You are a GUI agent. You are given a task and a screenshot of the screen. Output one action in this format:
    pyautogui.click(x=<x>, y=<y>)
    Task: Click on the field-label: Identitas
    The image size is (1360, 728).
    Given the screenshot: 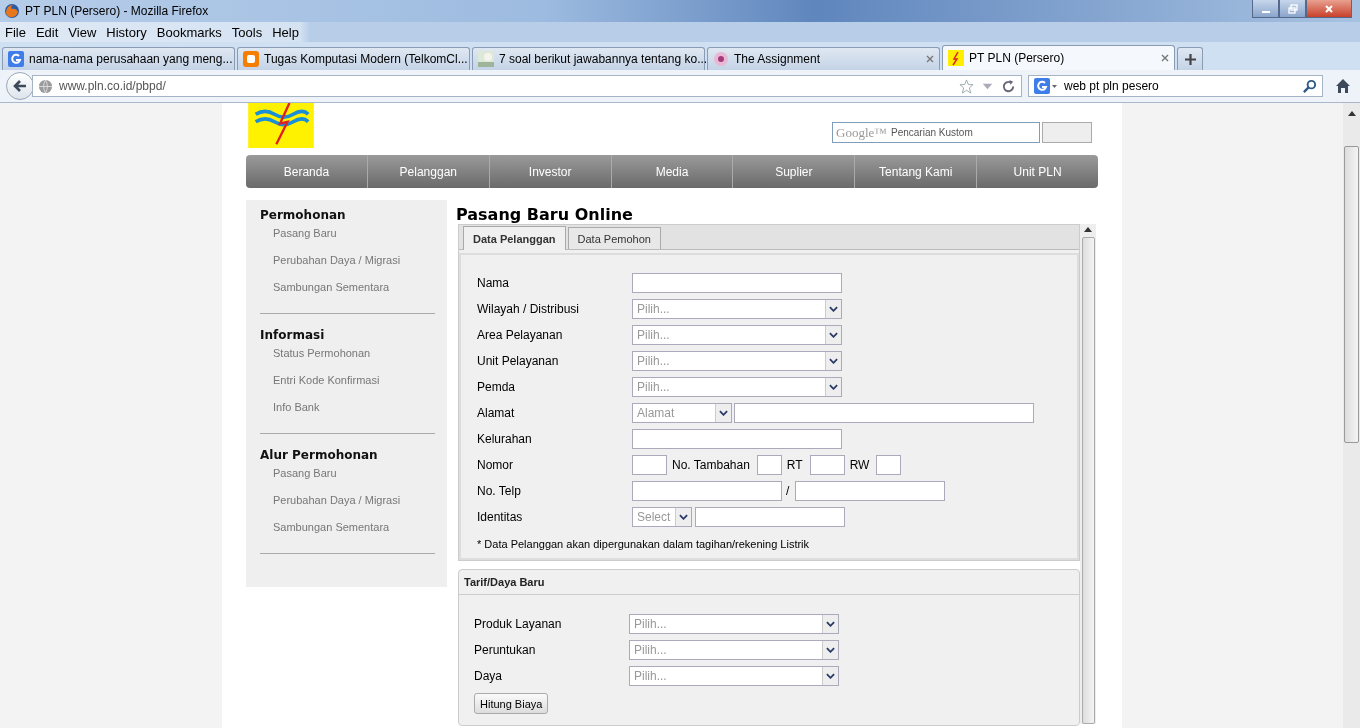 What is the action you would take?
    pyautogui.click(x=500, y=517)
    